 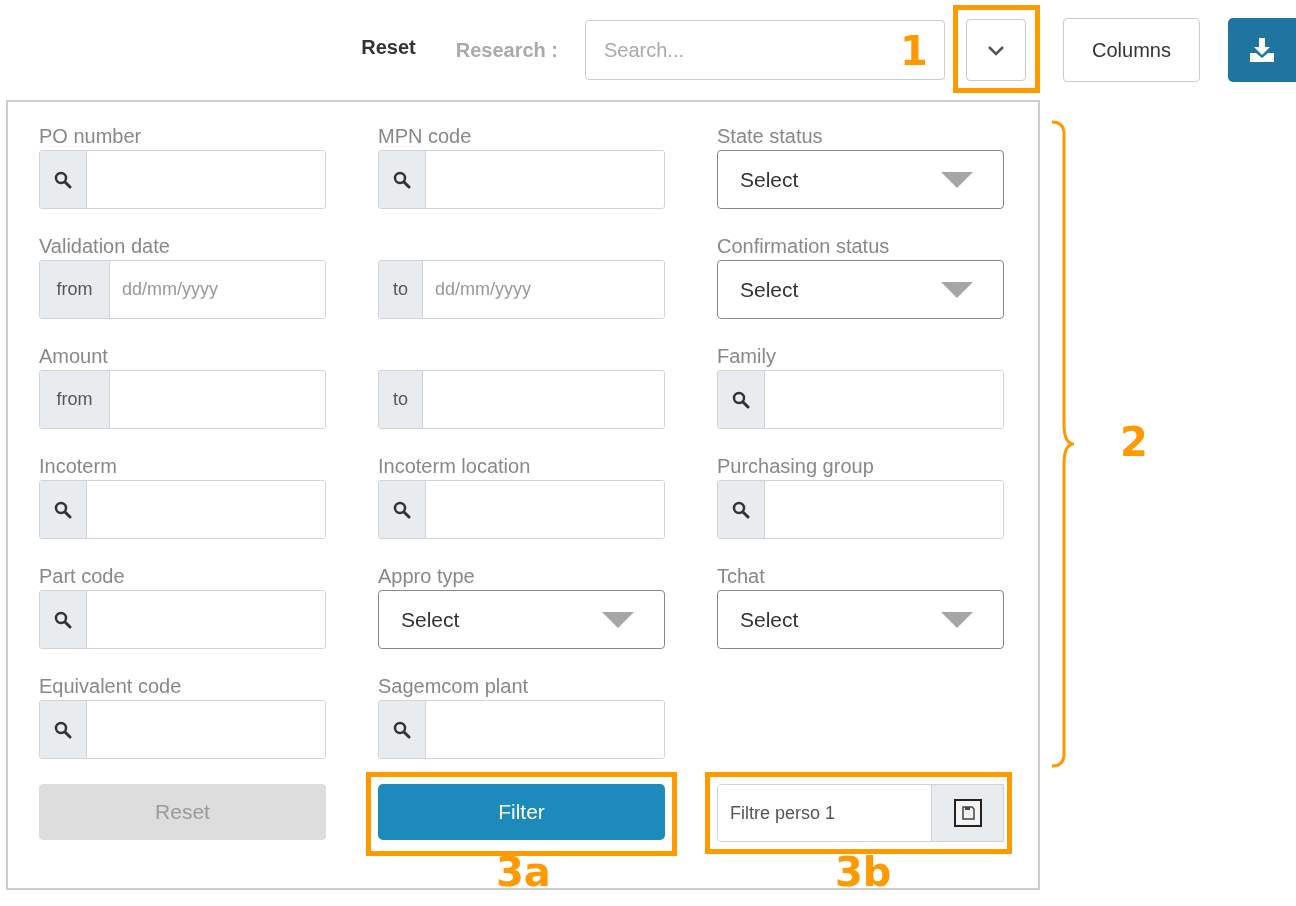 I want to click on download-icon, so click(x=1262, y=50).